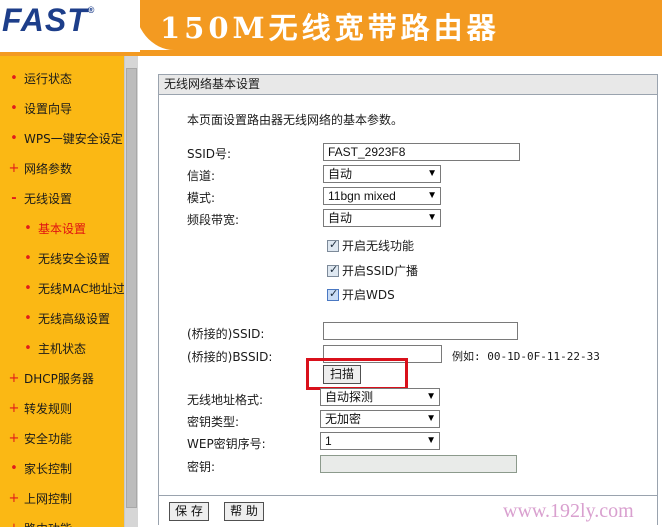 The image size is (662, 527). I want to click on logo: FAST®, so click(70, 26).